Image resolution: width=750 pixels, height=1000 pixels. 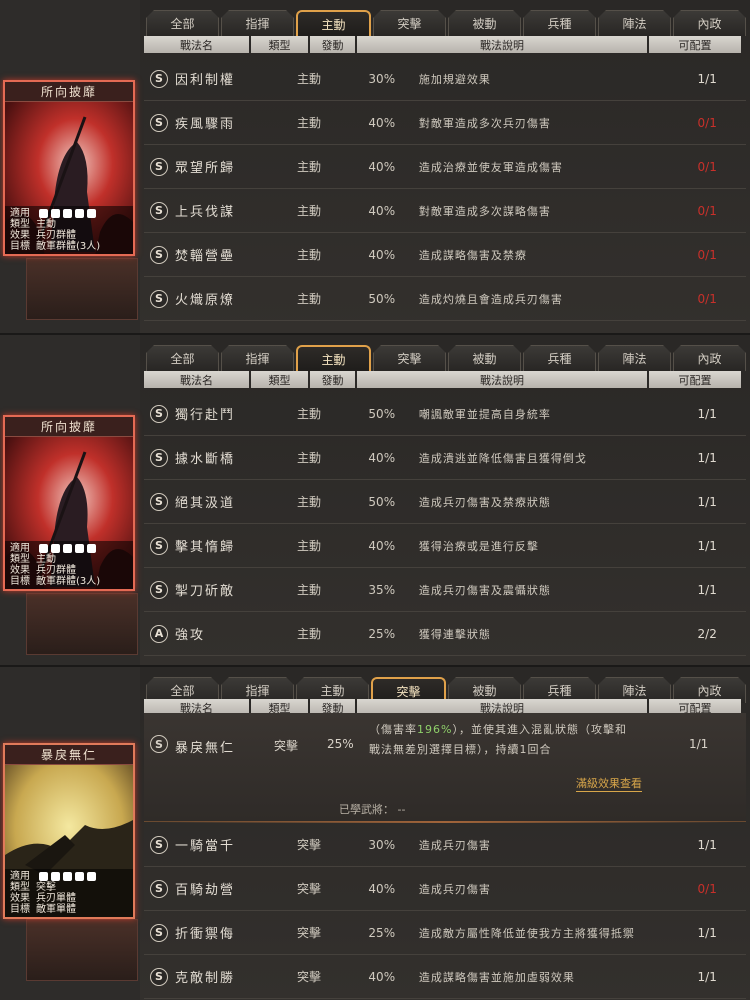 I want to click on skill-trigger-rate: 25%, so click(x=382, y=932).